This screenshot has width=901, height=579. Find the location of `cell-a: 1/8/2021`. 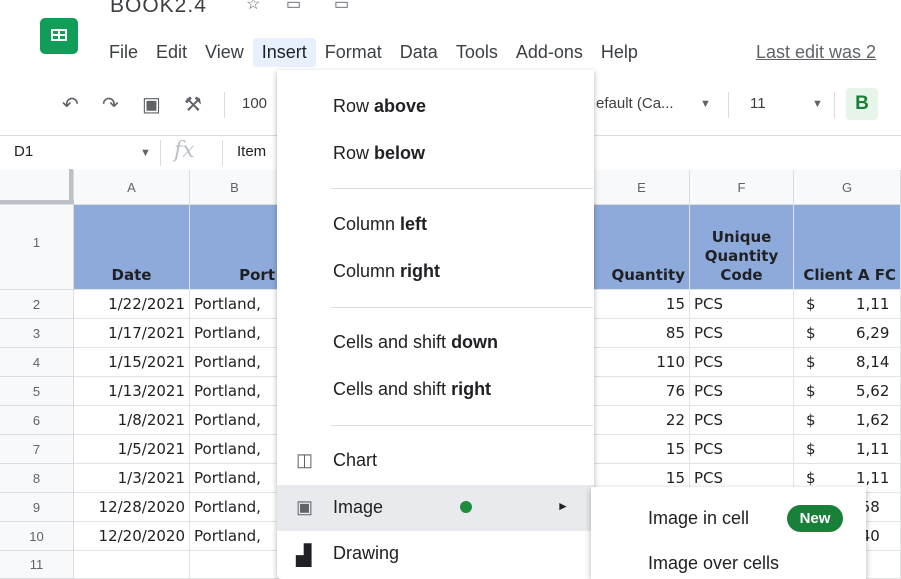

cell-a: 1/8/2021 is located at coordinates (132, 420).